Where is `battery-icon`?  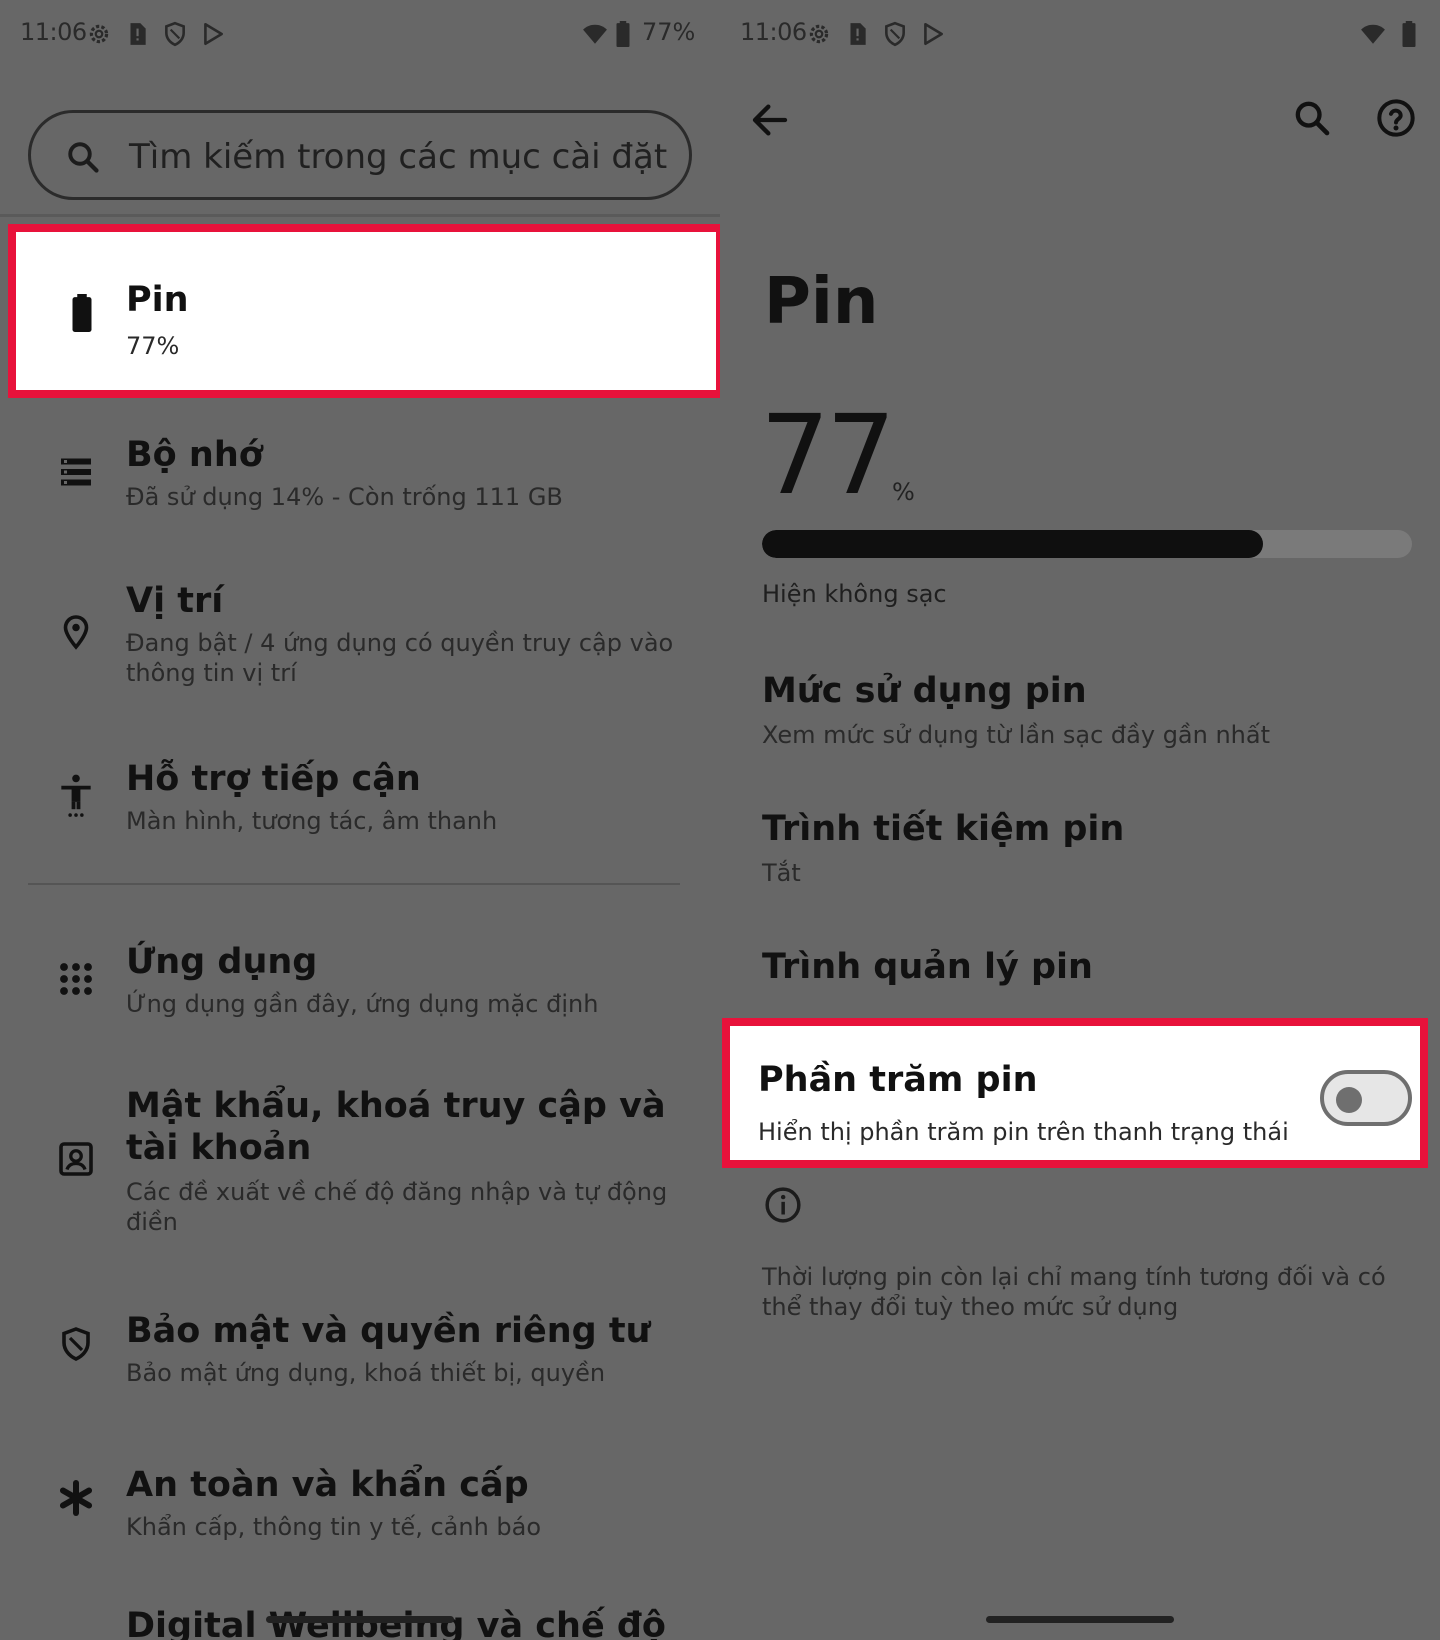
battery-icon is located at coordinates (82, 313).